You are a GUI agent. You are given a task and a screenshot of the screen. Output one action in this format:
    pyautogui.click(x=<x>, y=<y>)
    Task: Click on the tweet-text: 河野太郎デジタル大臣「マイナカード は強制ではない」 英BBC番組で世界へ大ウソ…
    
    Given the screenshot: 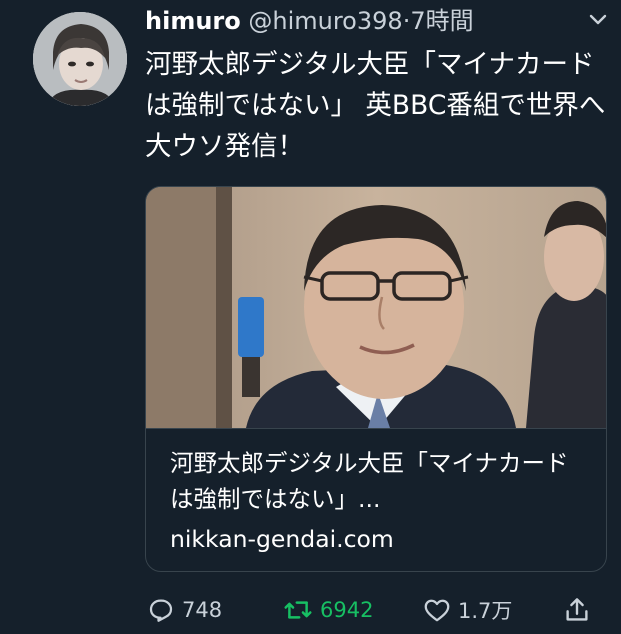 What is the action you would take?
    pyautogui.click(x=375, y=105)
    